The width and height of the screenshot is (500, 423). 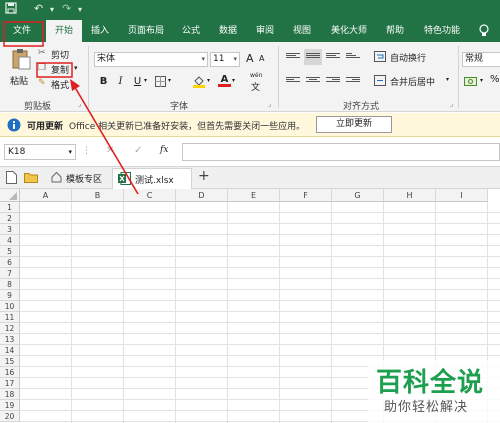 I want to click on phonetic-button: wén 文, so click(x=257, y=82).